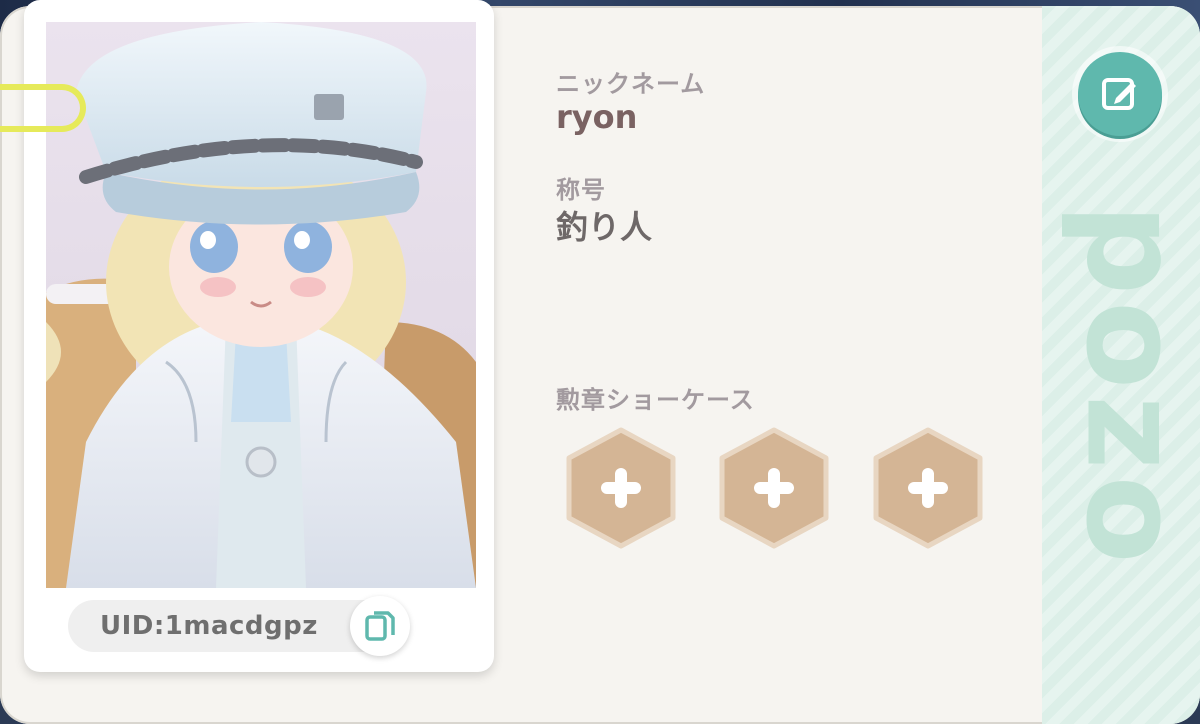 This screenshot has height=724, width=1200. I want to click on copy-uid-button, so click(380, 626).